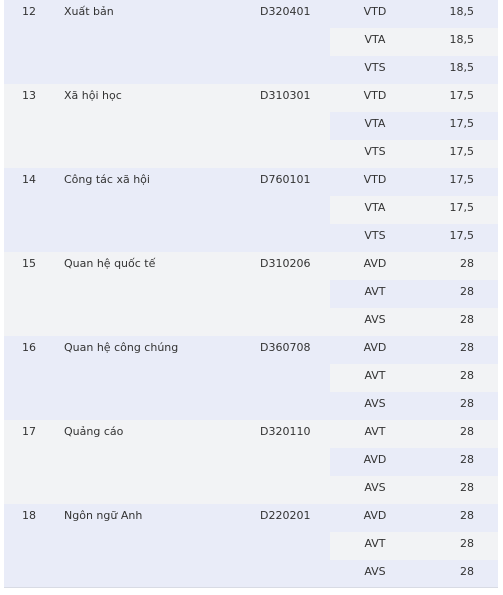 This screenshot has width=503, height=595. I want to click on major-code: D220201, so click(285, 515).